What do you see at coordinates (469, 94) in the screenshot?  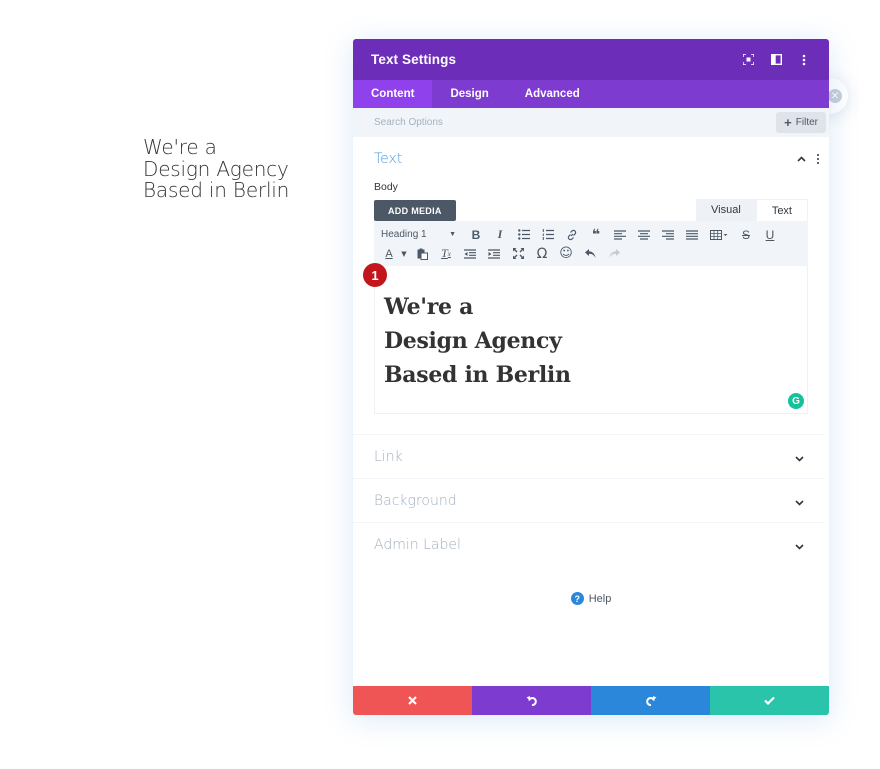 I see `tab-design: Design` at bounding box center [469, 94].